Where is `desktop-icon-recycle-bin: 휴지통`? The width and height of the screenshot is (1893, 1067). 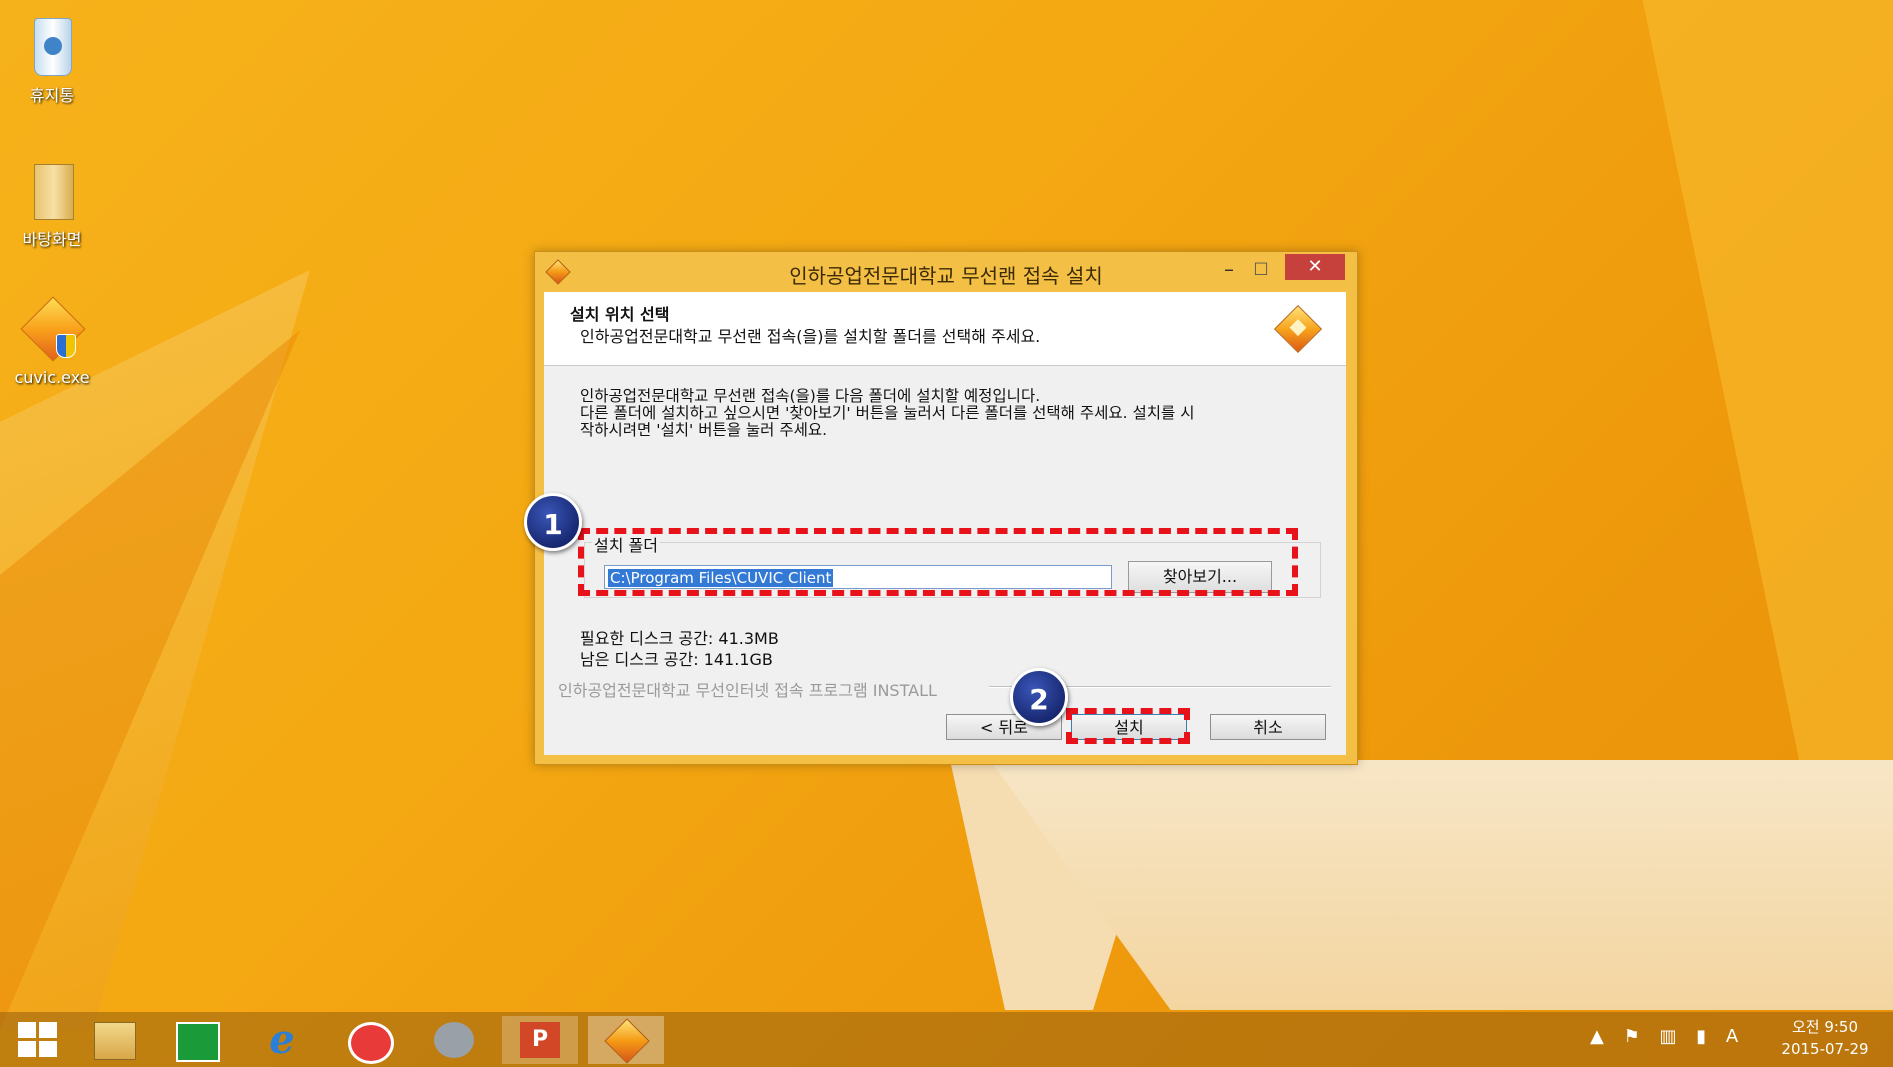 desktop-icon-recycle-bin: 휴지통 is located at coordinates (52, 60).